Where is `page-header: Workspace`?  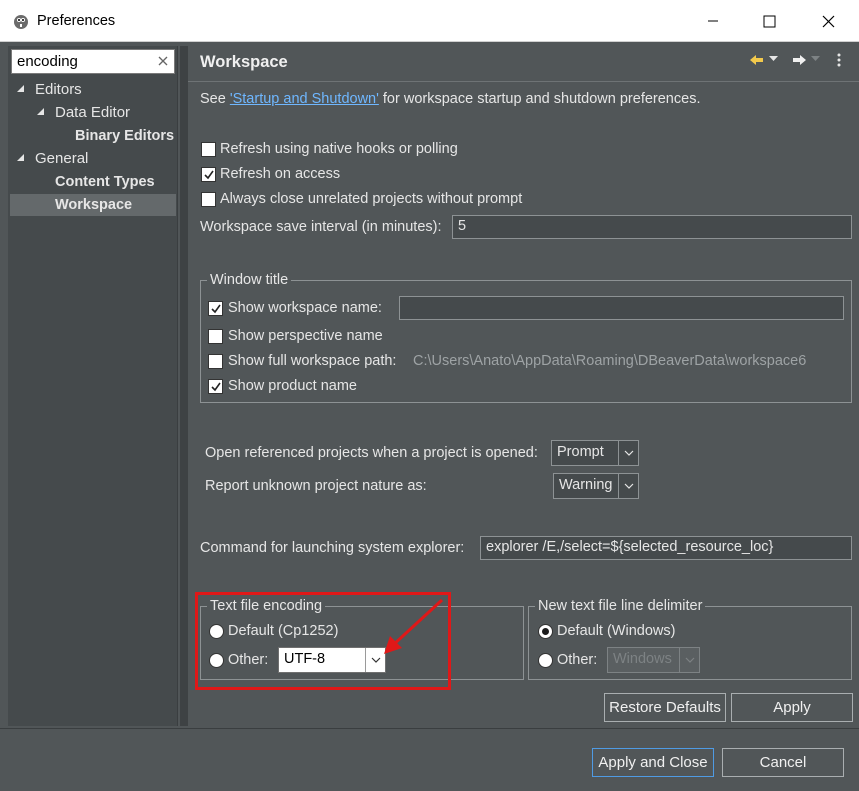
page-header: Workspace is located at coordinates (523, 64).